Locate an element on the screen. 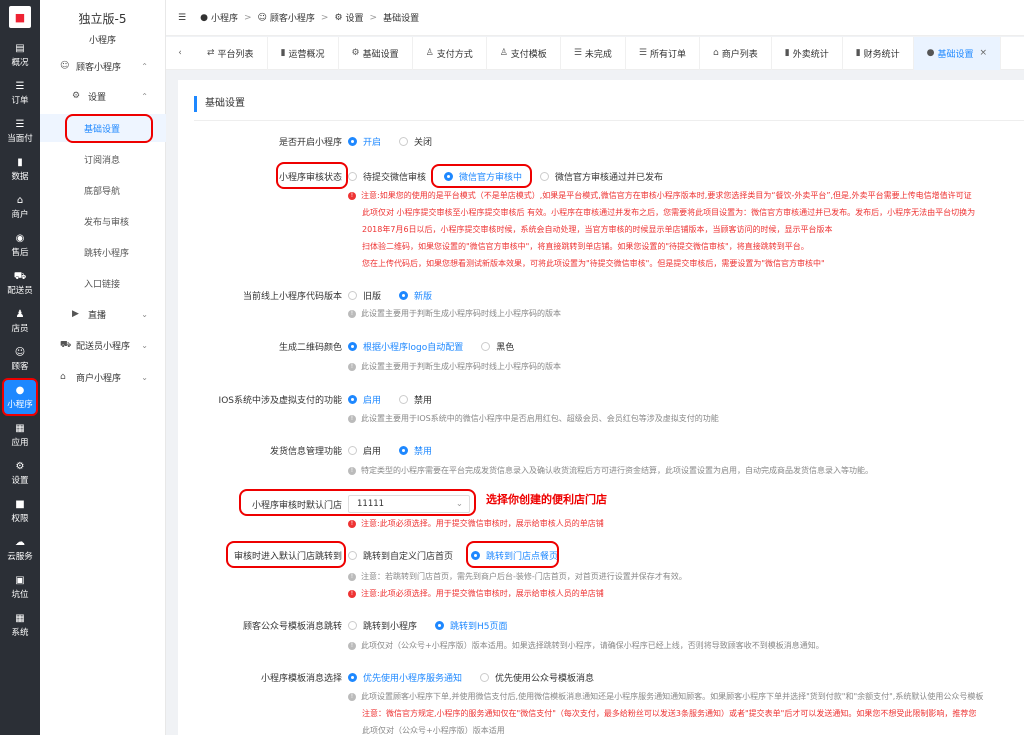  rail-icon: ■ is located at coordinates (20, 504).